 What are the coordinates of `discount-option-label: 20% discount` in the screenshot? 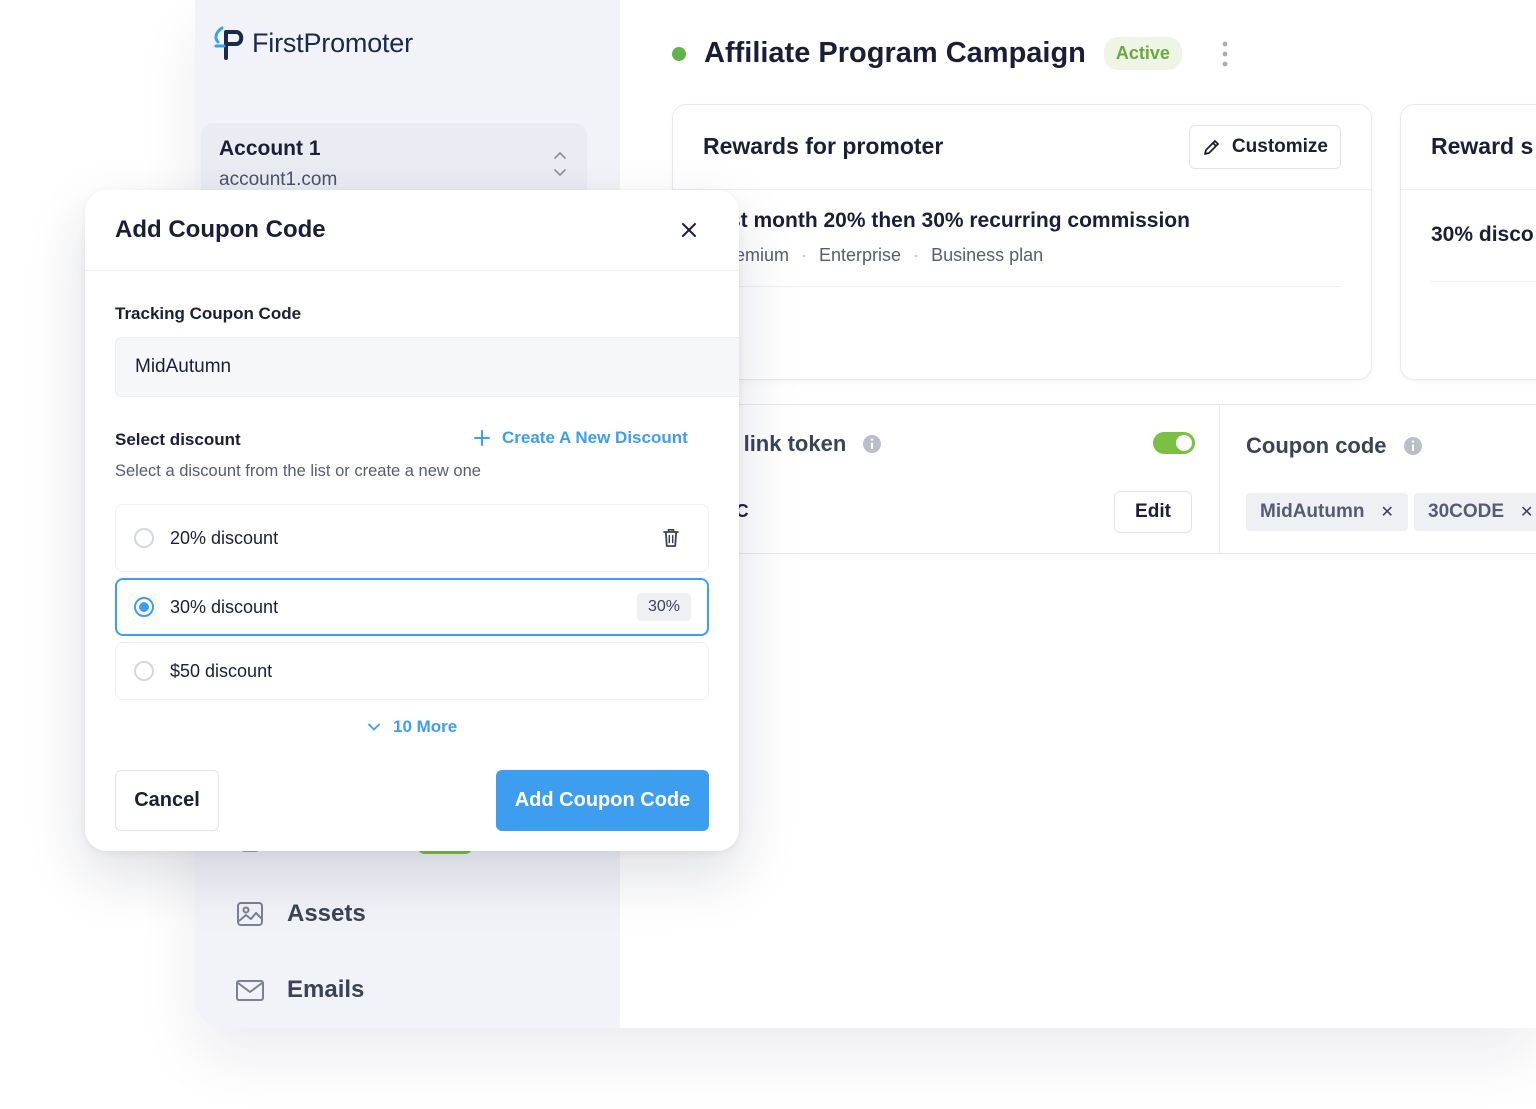 It's located at (224, 538).